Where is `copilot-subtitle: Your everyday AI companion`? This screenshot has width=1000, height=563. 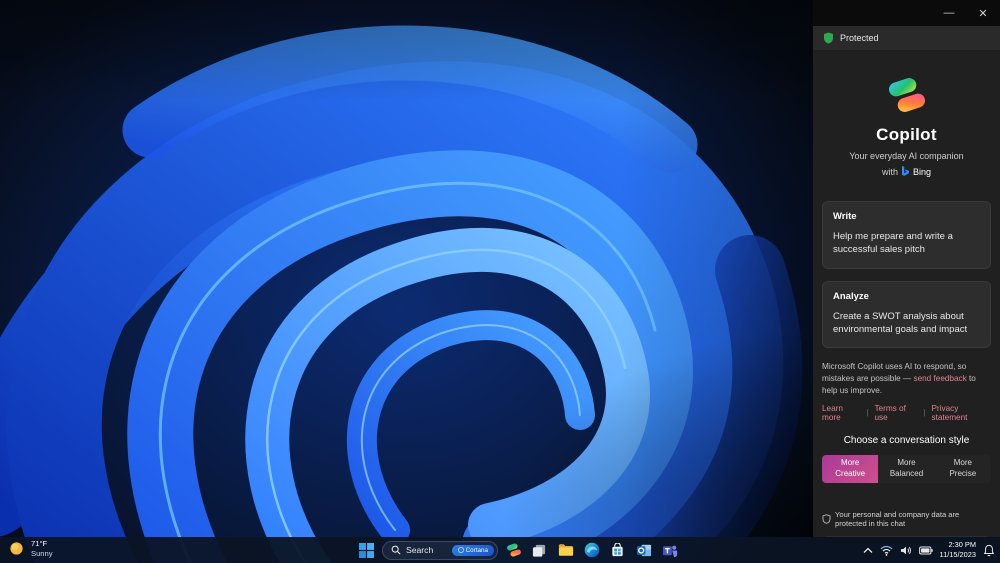
copilot-subtitle: Your everyday AI companion is located at coordinates (906, 156).